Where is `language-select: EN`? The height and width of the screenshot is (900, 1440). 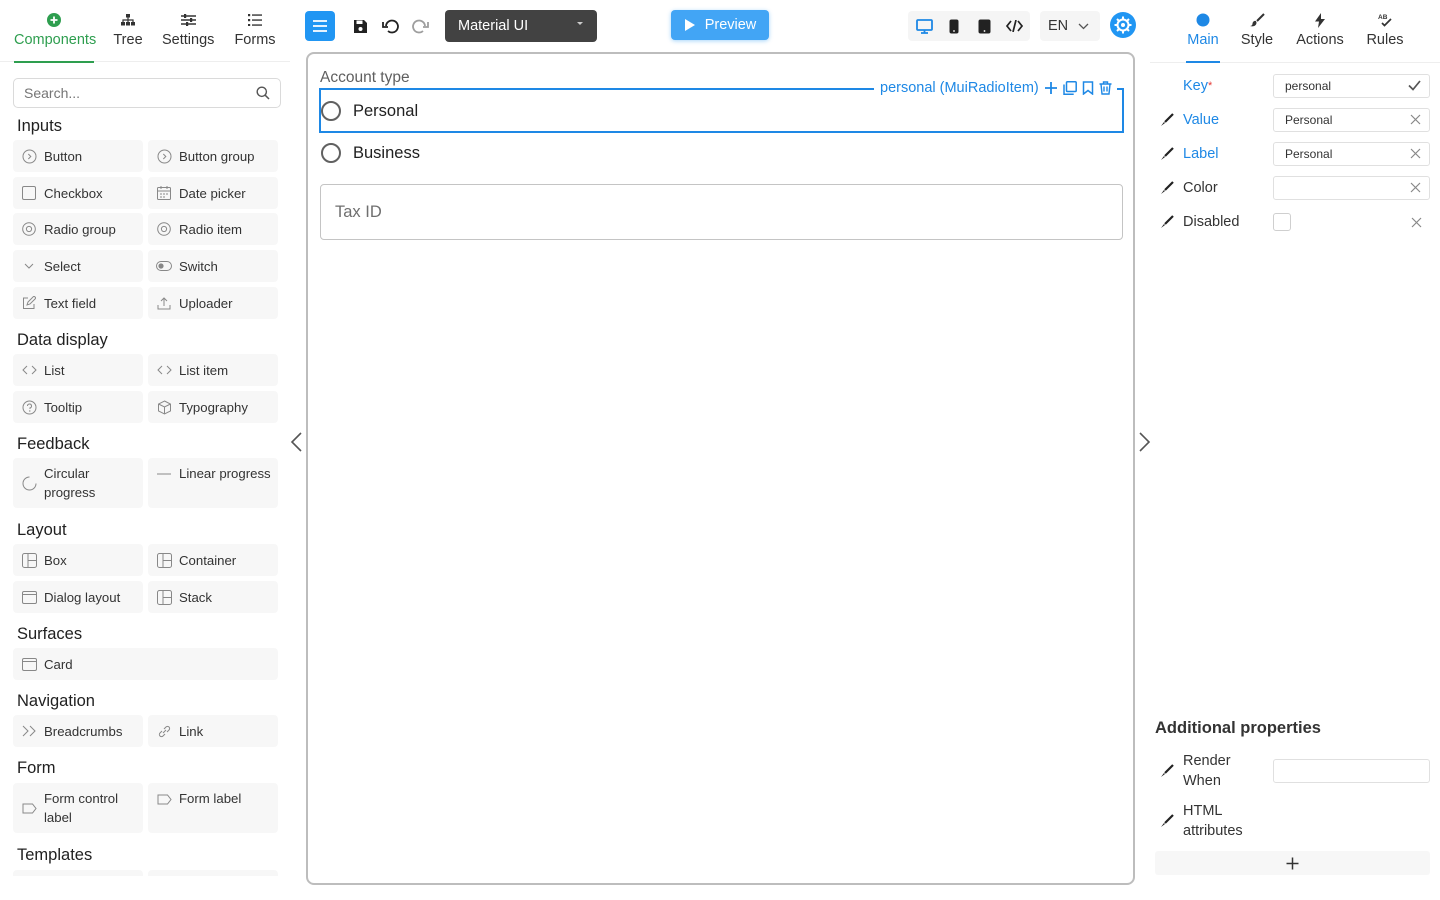
language-select: EN is located at coordinates (1070, 26).